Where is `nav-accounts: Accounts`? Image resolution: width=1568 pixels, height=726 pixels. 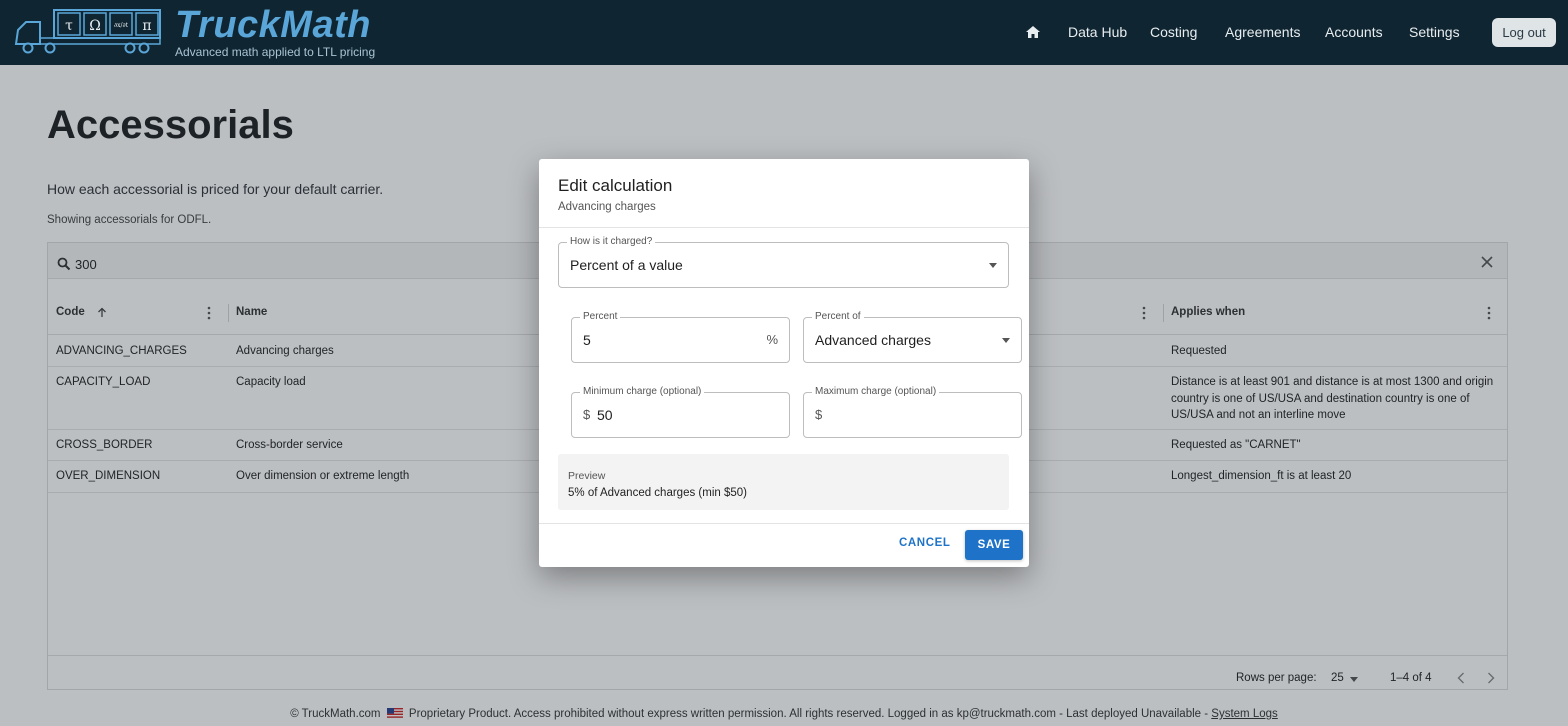 nav-accounts: Accounts is located at coordinates (1354, 32).